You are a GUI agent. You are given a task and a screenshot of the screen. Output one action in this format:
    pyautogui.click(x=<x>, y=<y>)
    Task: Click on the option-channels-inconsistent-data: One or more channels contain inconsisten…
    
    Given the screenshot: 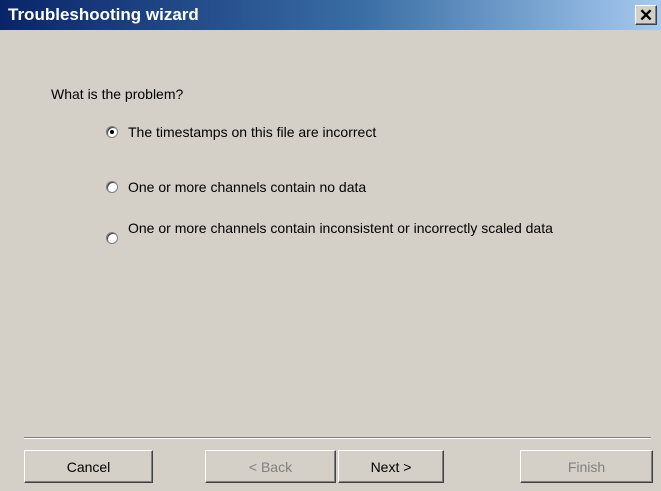 What is the action you would take?
    pyautogui.click(x=337, y=231)
    